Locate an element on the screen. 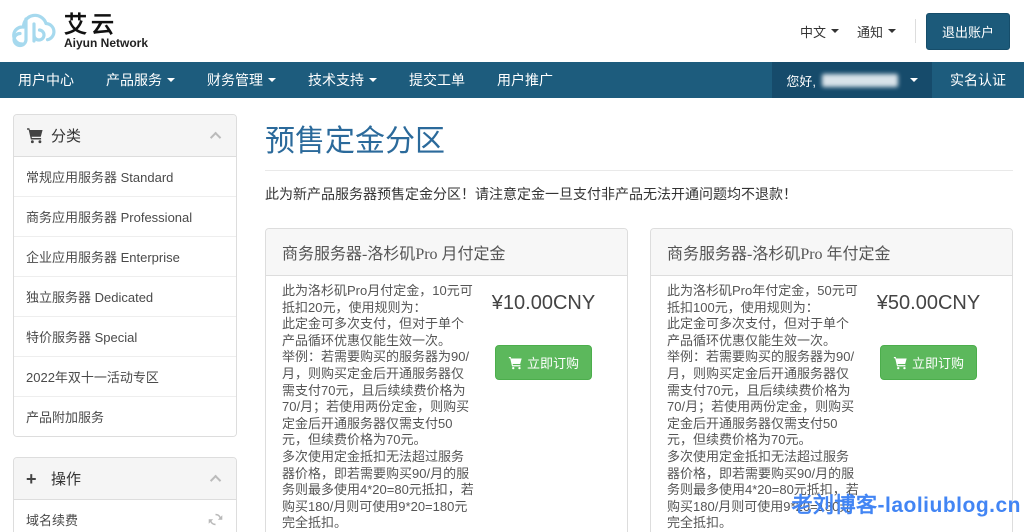 This screenshot has width=1024, height=532. nav-item-billing: 财务管理 is located at coordinates (241, 80).